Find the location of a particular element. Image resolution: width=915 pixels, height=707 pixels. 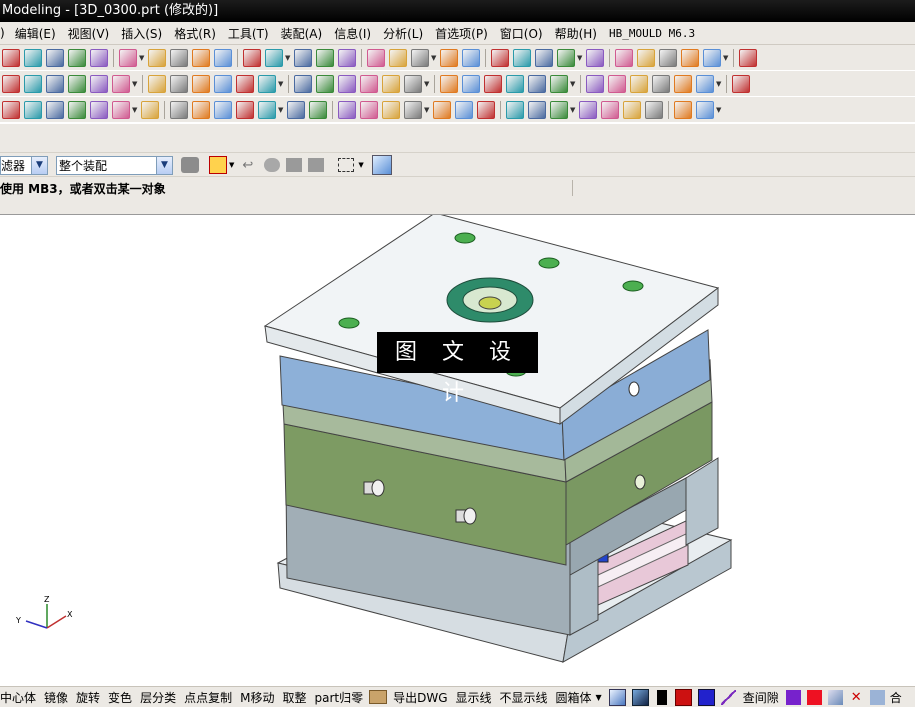

cylinder-icon is located at coordinates (369, 83).